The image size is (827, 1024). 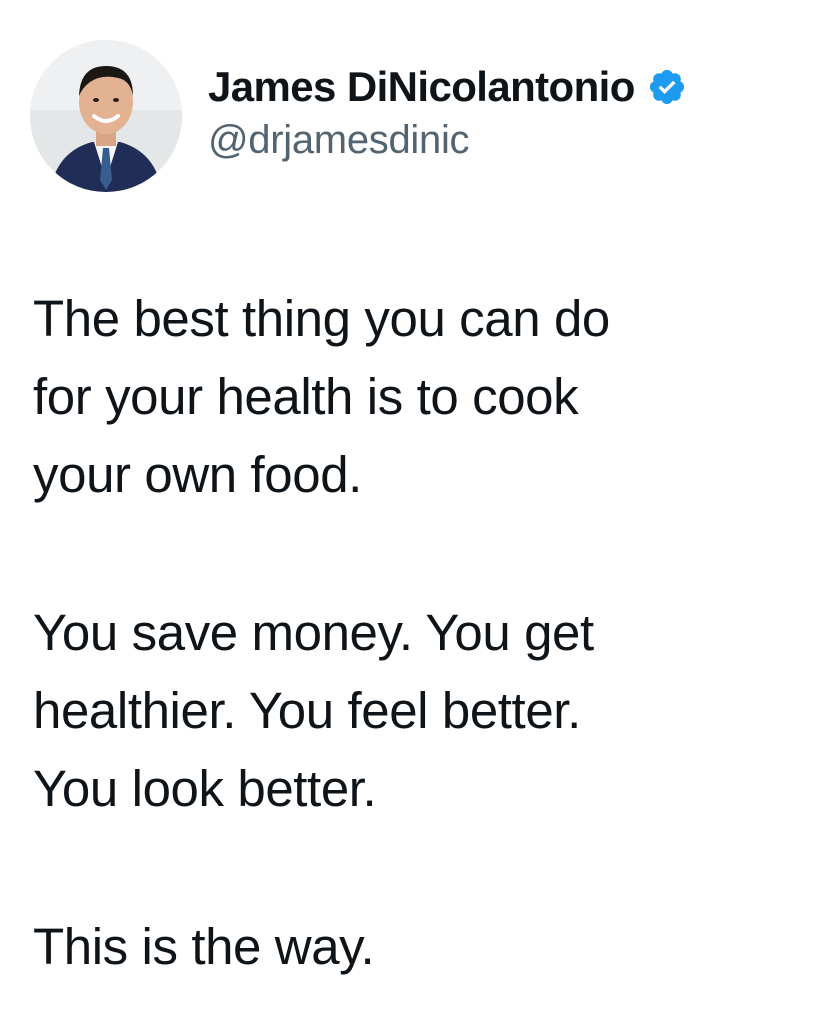 I want to click on tweet-line: The best thing you can do, so click(x=321, y=318).